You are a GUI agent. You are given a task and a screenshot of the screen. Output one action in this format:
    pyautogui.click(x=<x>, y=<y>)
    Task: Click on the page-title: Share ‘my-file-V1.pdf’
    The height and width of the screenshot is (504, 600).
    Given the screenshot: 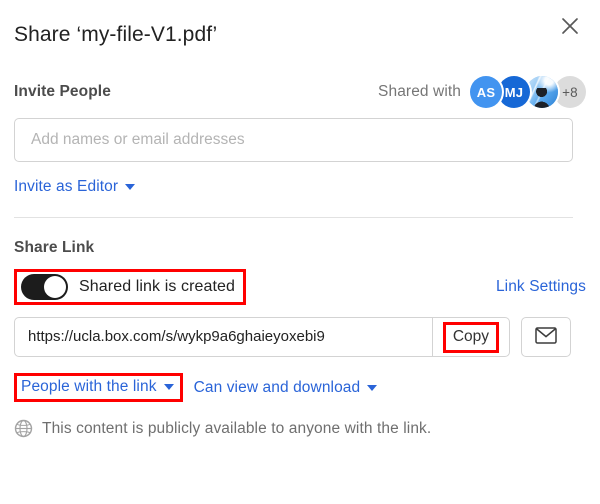 What is the action you would take?
    pyautogui.click(x=116, y=34)
    